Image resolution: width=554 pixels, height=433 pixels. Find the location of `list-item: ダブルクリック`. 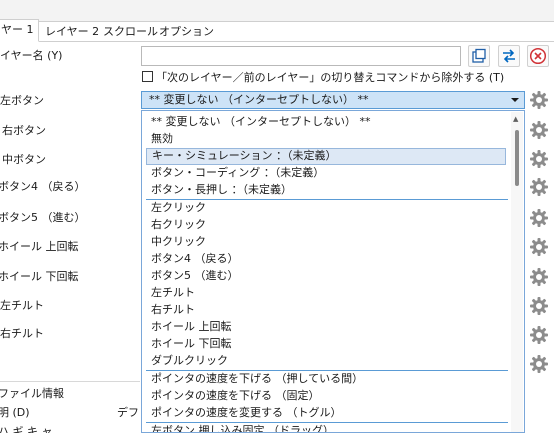

list-item: ダブルクリック is located at coordinates (326, 361).